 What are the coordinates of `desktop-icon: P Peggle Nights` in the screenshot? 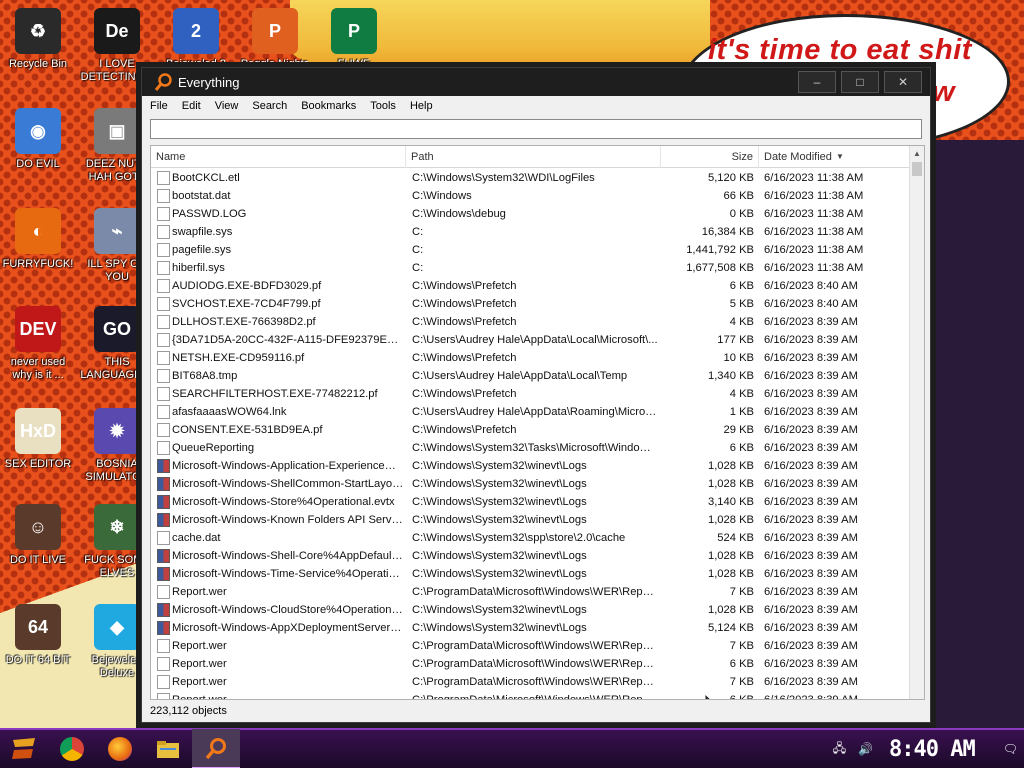 It's located at (275, 39).